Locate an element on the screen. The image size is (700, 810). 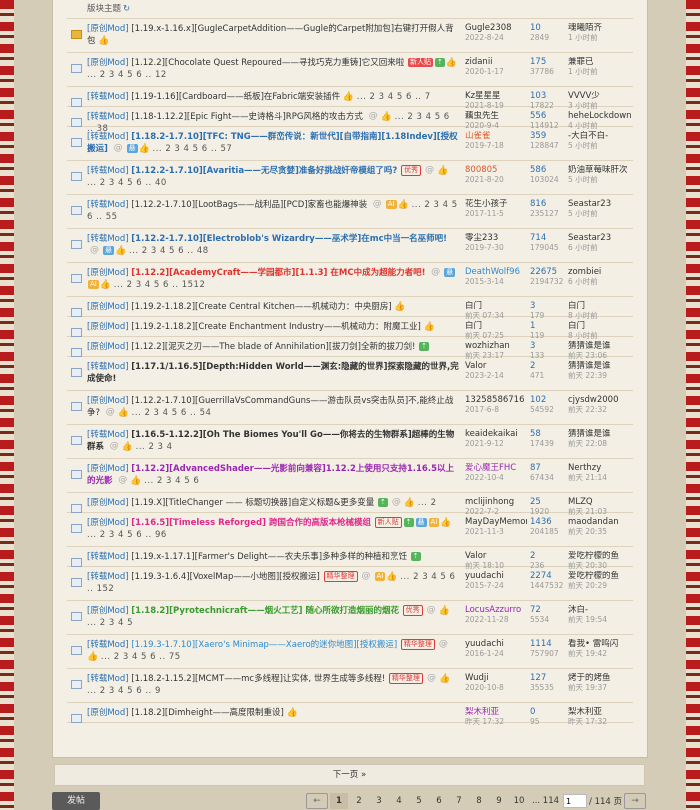
thread-title-link: [1.18.2][Dimheight——高度限制重设] is located at coordinates (207, 713).